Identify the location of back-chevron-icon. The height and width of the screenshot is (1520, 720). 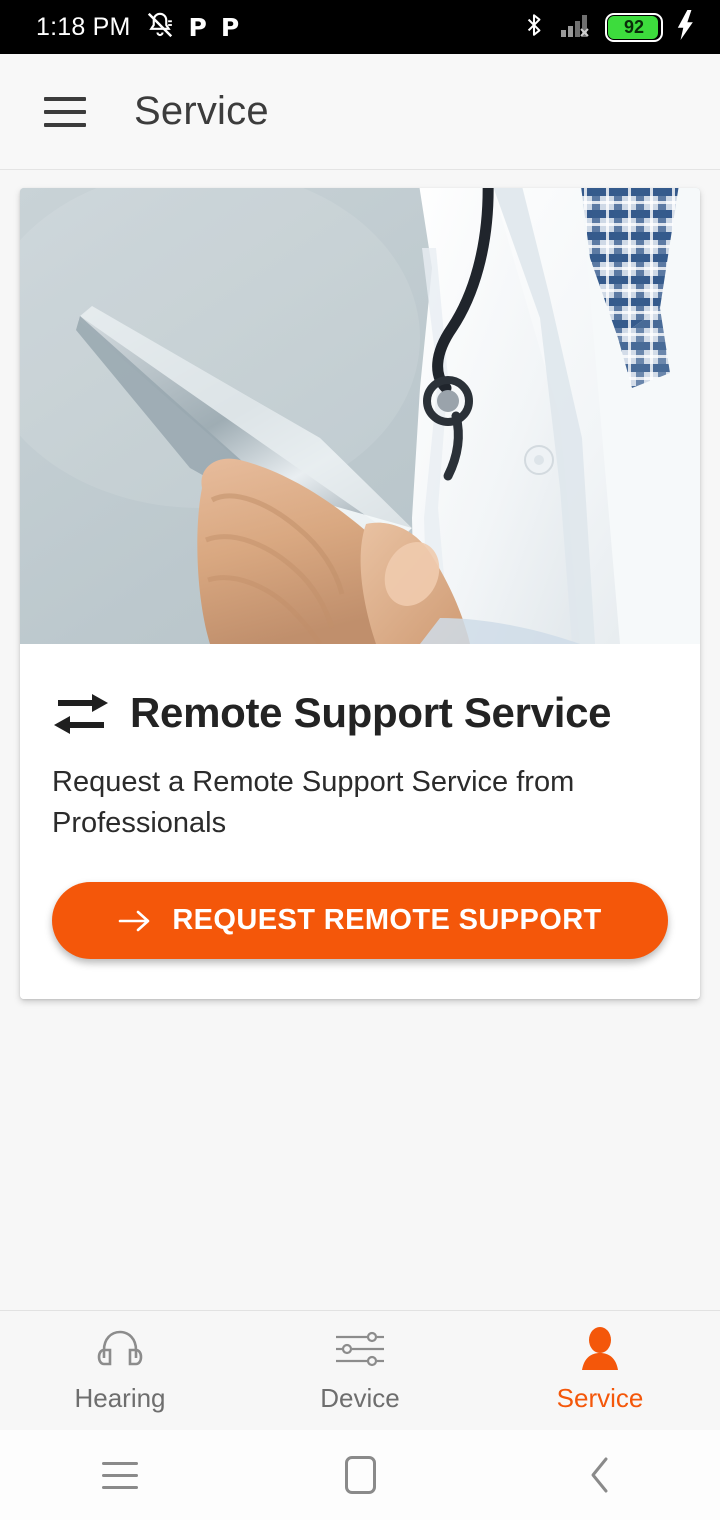
(600, 1475).